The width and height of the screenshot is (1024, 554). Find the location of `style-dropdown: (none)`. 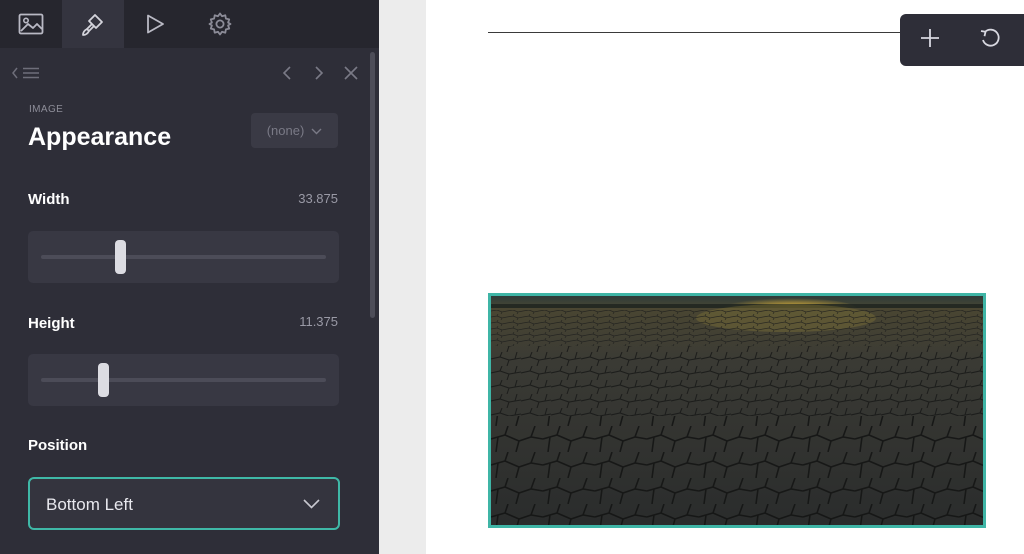

style-dropdown: (none) is located at coordinates (294, 130).